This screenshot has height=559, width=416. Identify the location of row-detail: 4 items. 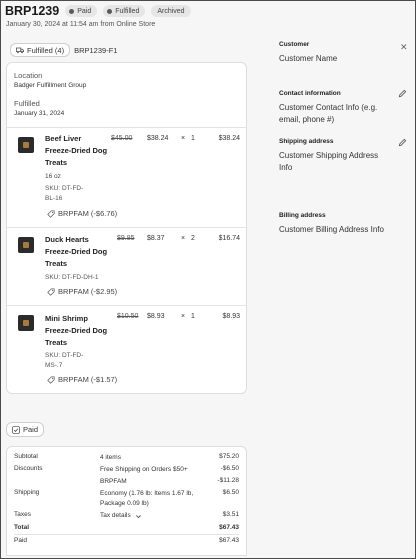
(110, 457).